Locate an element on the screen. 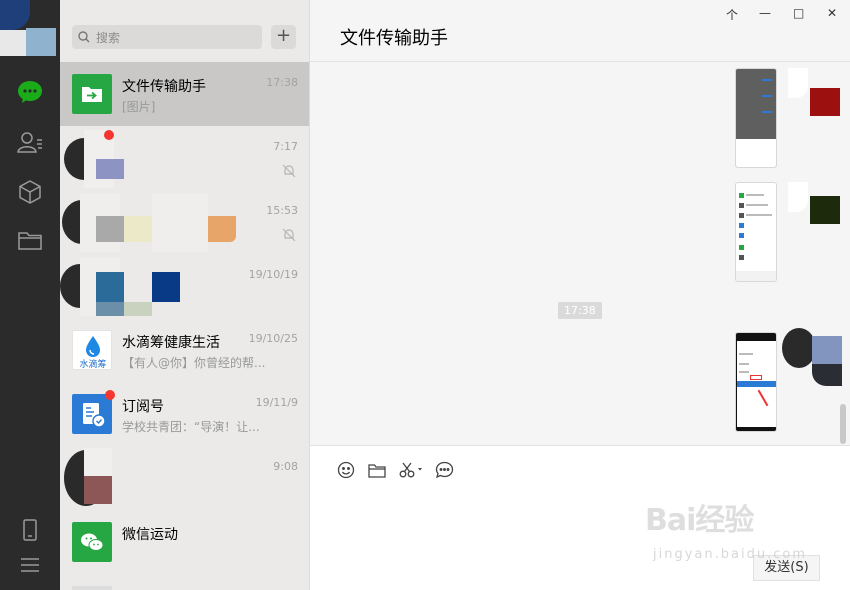 The image size is (850, 590). file-transfer-avatar is located at coordinates (92, 94).